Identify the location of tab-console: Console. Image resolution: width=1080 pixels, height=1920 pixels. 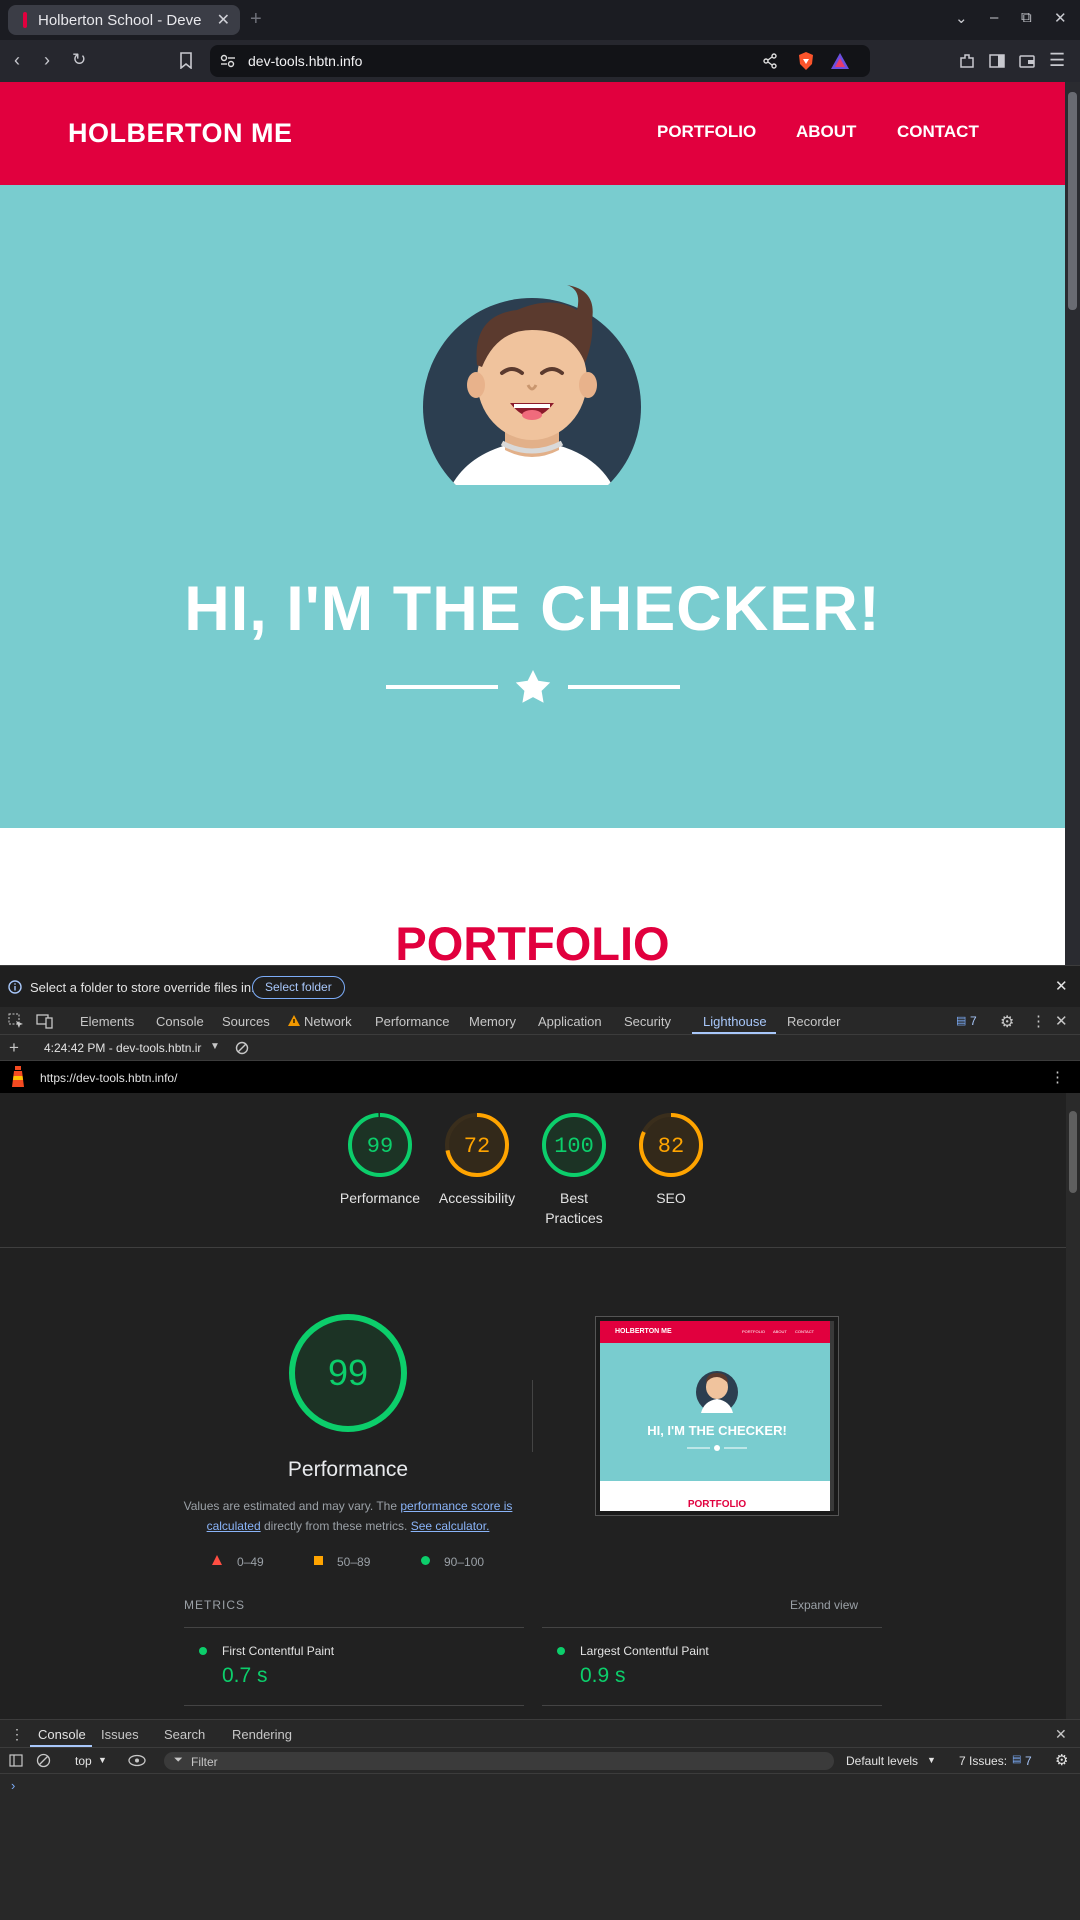
(180, 1021).